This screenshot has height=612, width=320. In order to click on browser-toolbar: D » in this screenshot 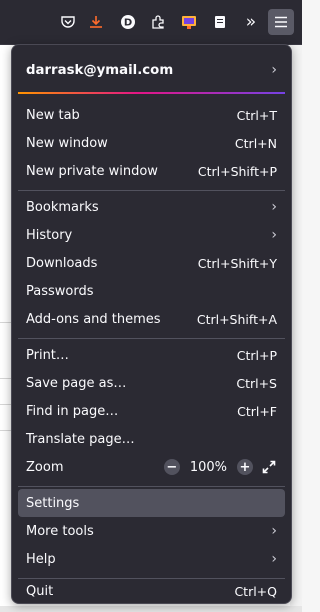, I will do `click(151, 22)`.